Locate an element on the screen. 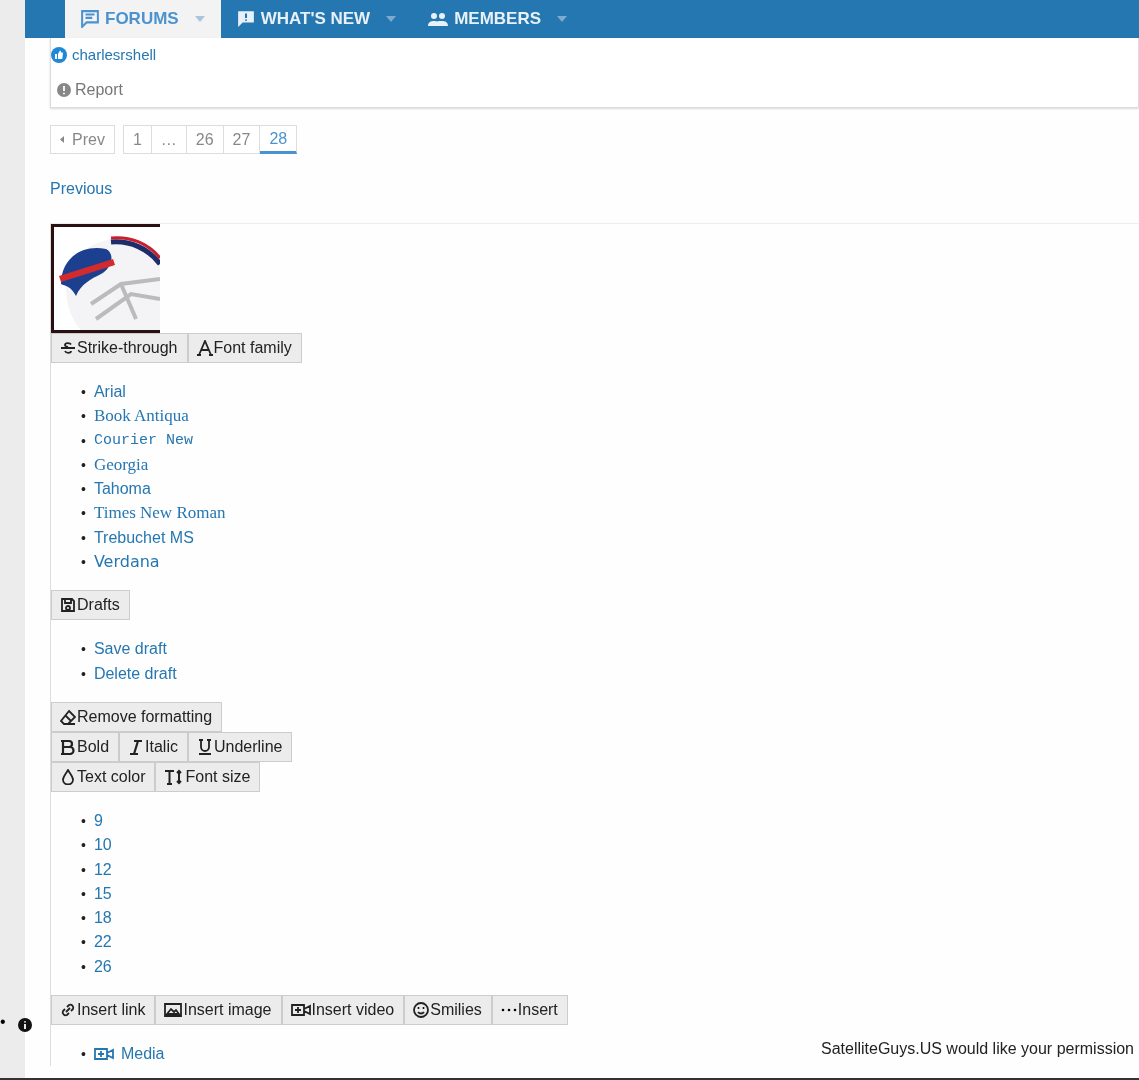 The width and height of the screenshot is (1139, 1080). more-icon is located at coordinates (508, 1010).